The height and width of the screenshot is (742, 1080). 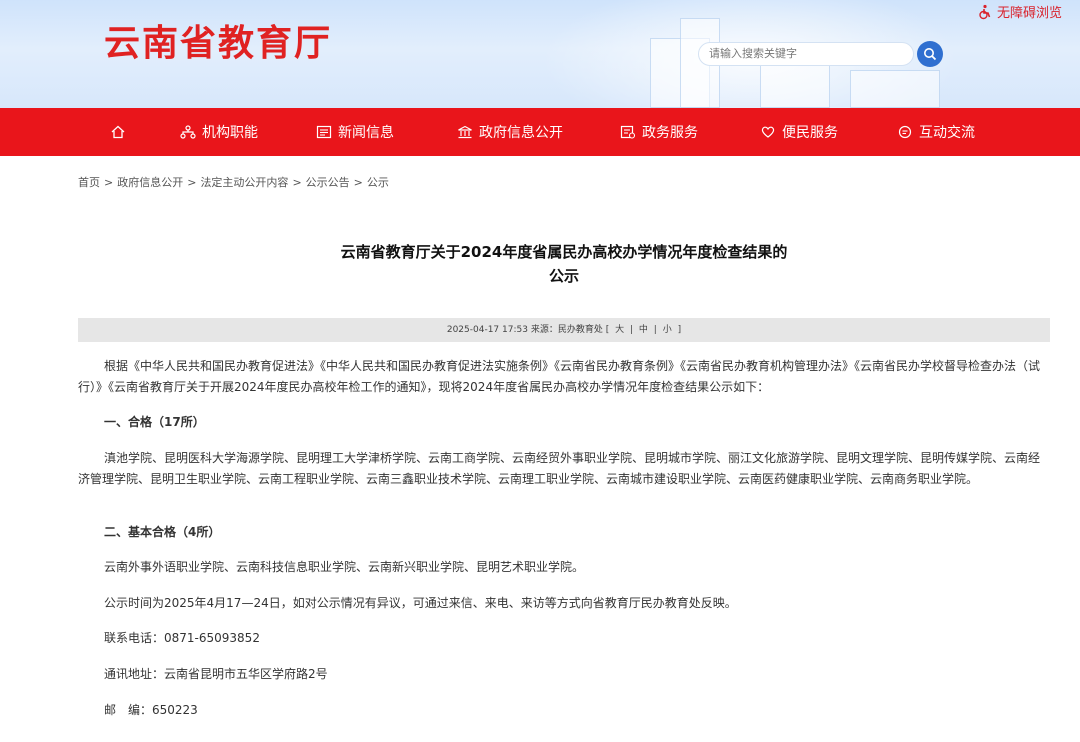 I want to click on breadcrumb-statutory: 法定主动公开内容, so click(x=244, y=182).